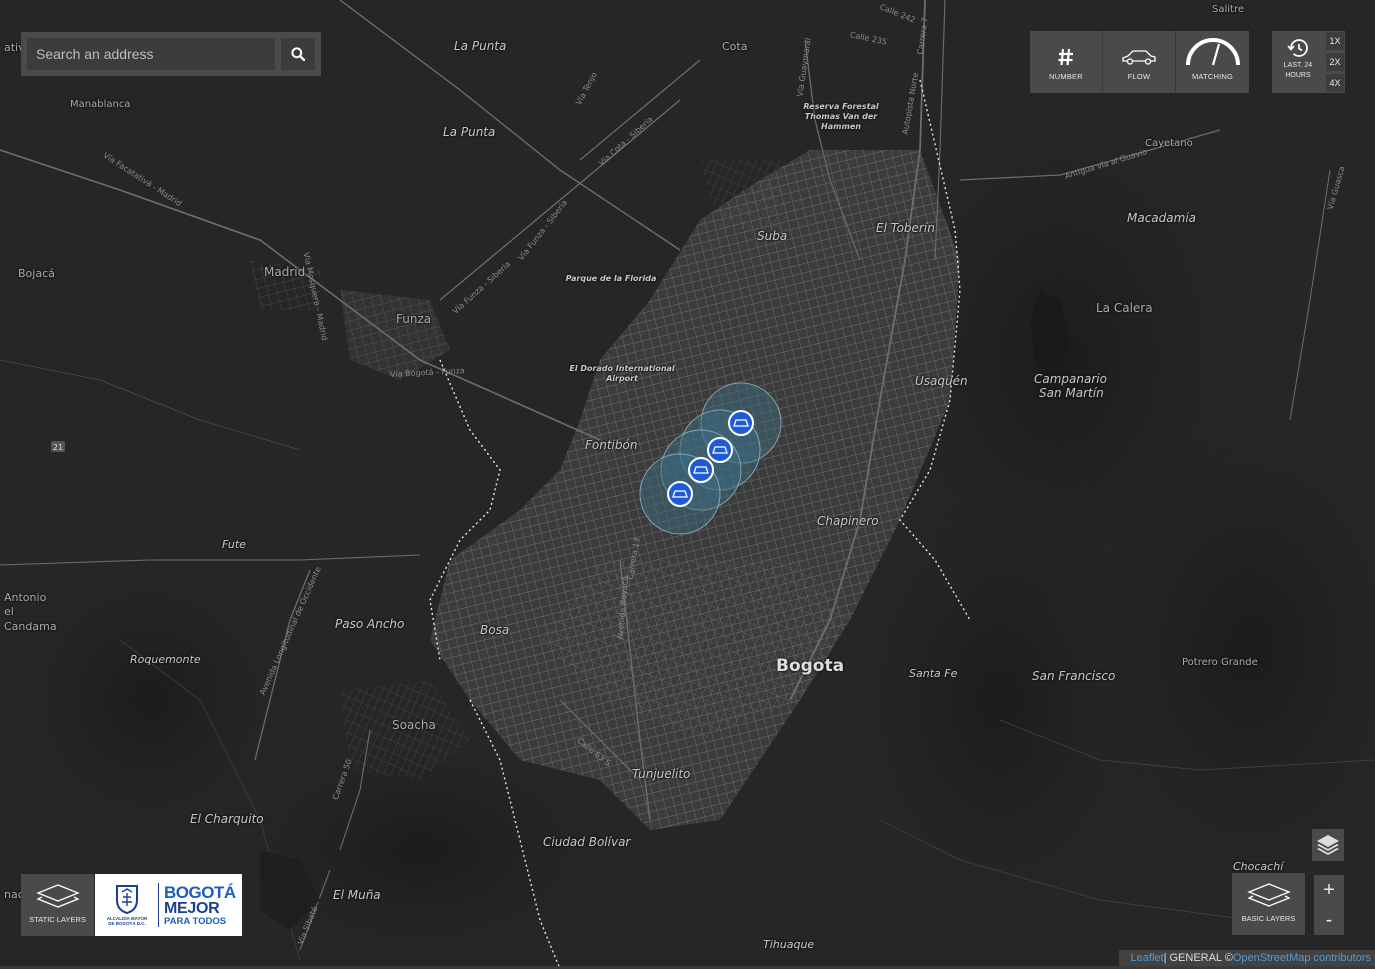 The image size is (1375, 969). I want to click on stack-icon, so click(1328, 845).